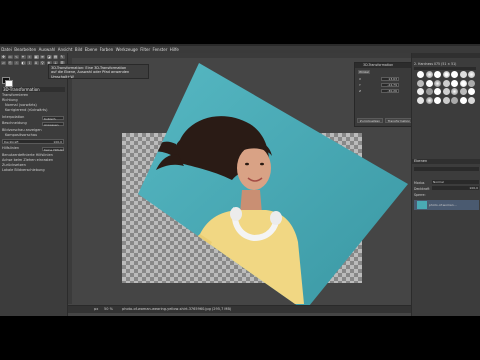 This screenshot has width=480, height=360. What do you see at coordinates (435, 64) in the screenshot?
I see `brush-title: 2. Hardness 075 (51 × 51)` at bounding box center [435, 64].